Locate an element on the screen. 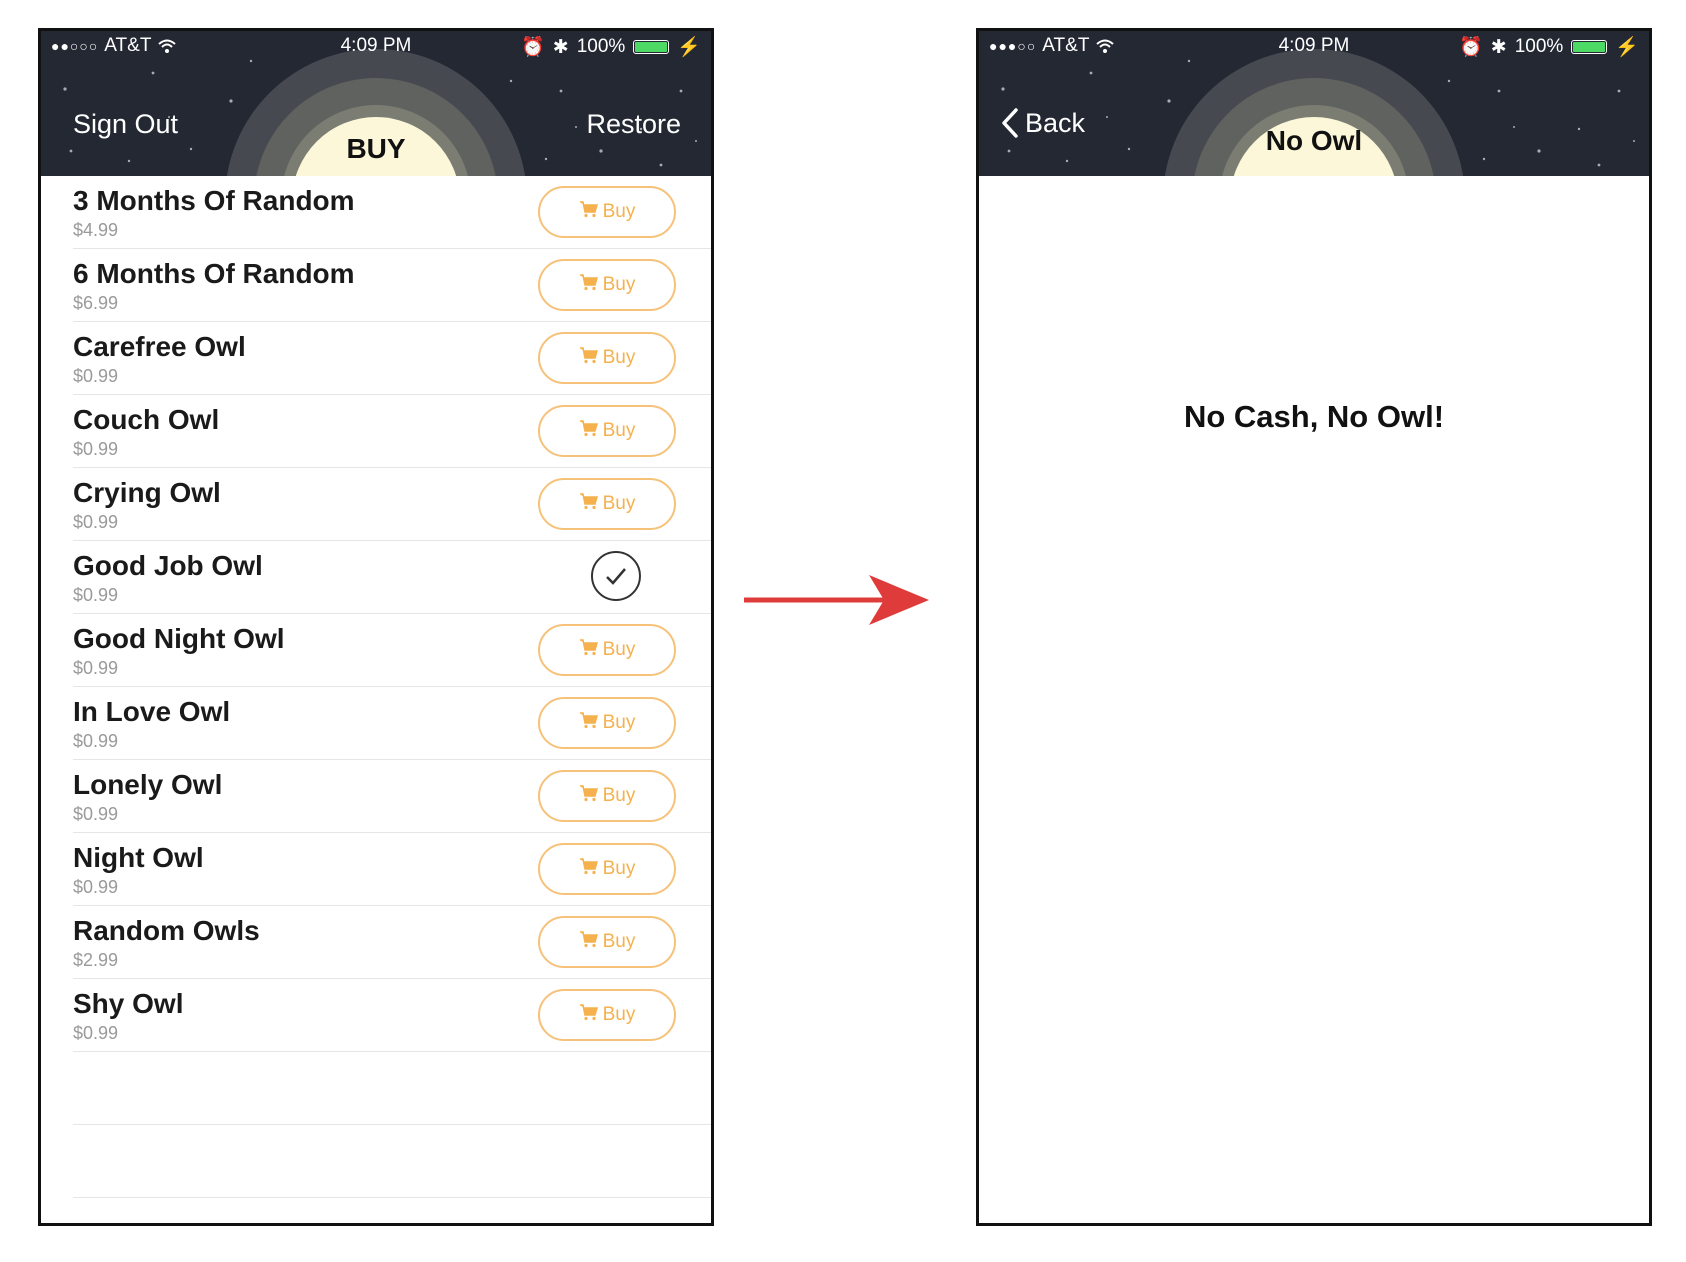 This screenshot has height=1262, width=1686. product-name: Random Owls is located at coordinates (166, 930).